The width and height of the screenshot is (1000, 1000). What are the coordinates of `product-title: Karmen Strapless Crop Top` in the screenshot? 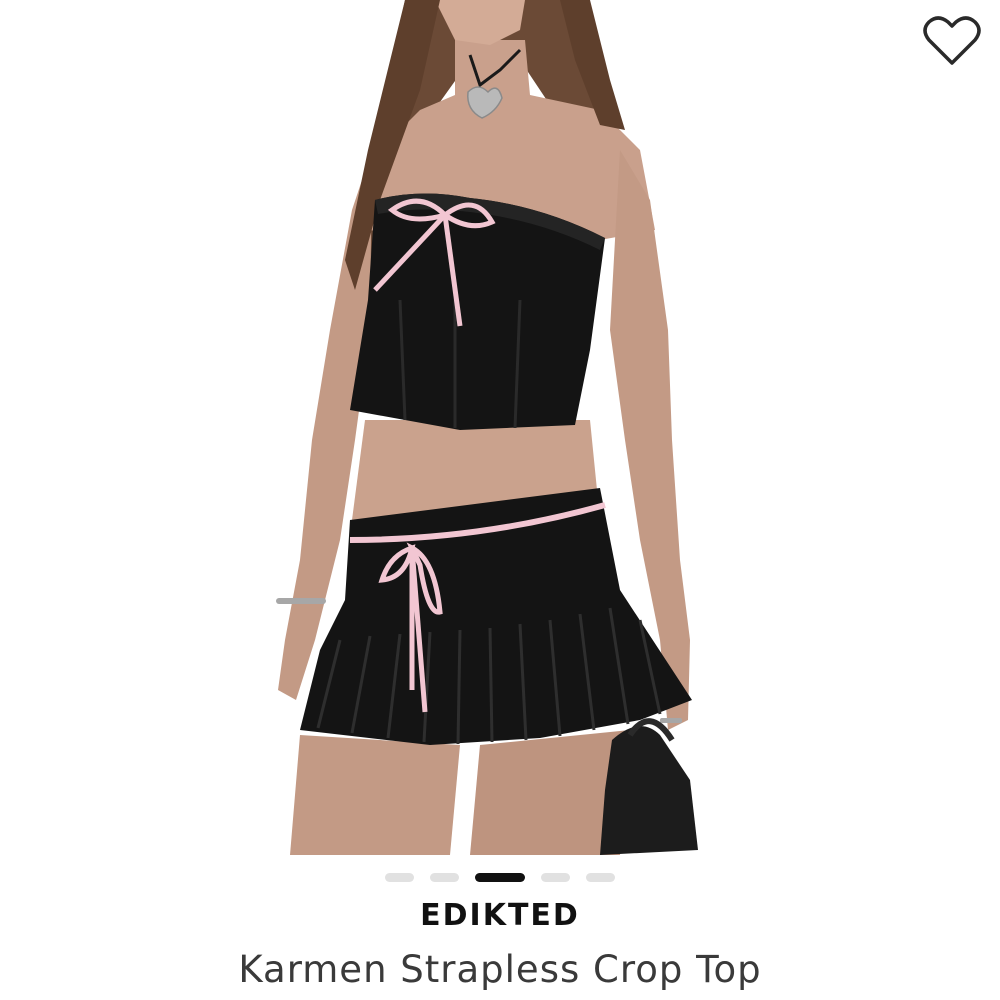 It's located at (500, 969).